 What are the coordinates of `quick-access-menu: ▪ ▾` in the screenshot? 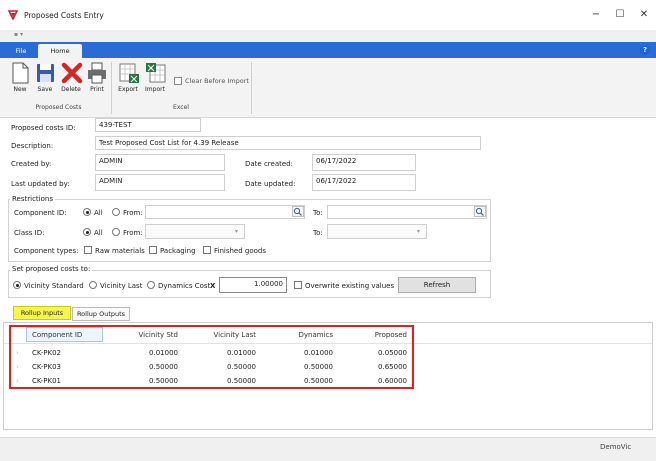 It's located at (18, 34).